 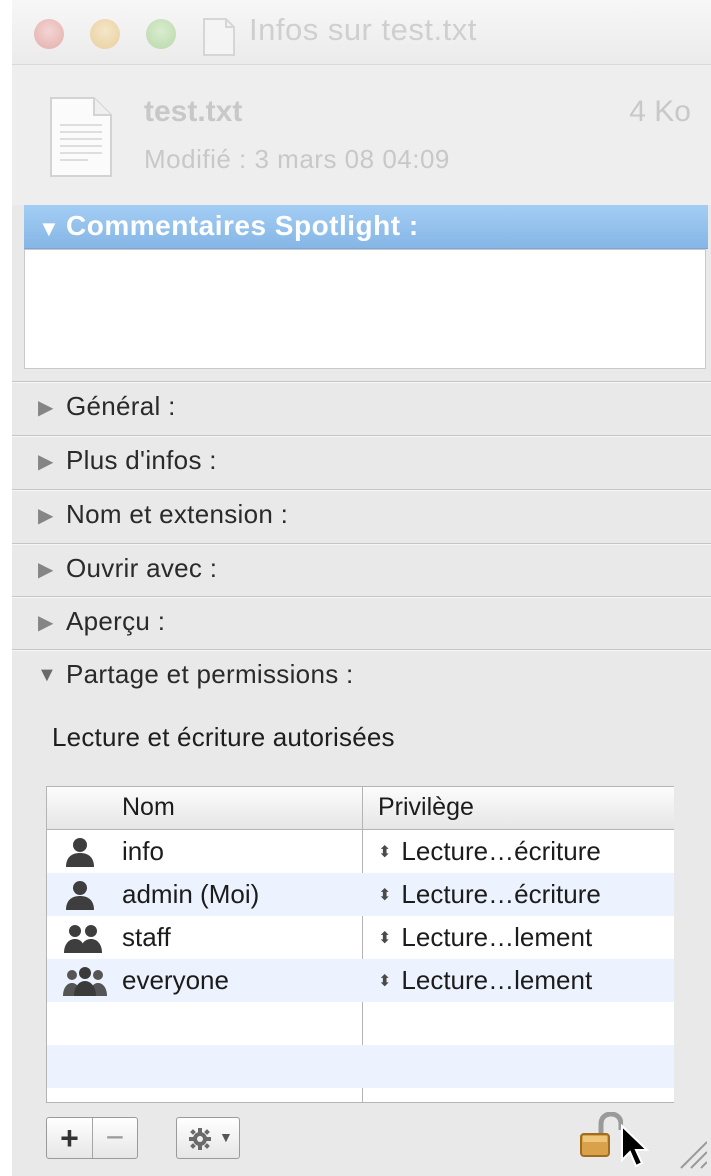 I want to click on section-general: ▶ Général :, so click(x=361, y=408).